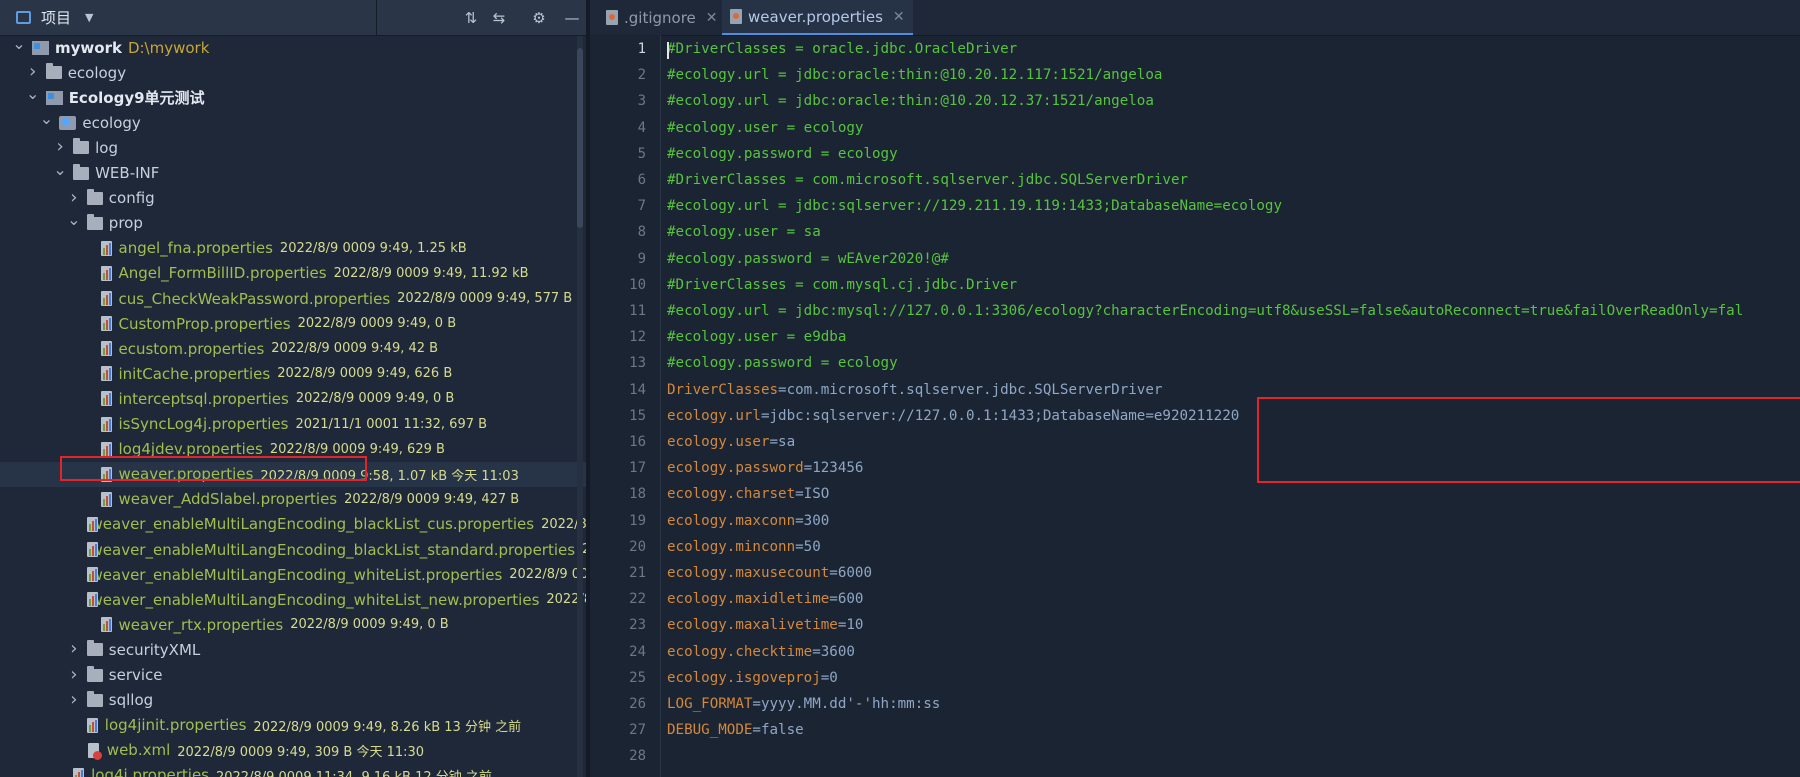 The image size is (1800, 777). I want to click on minimize-icon: —, so click(572, 18).